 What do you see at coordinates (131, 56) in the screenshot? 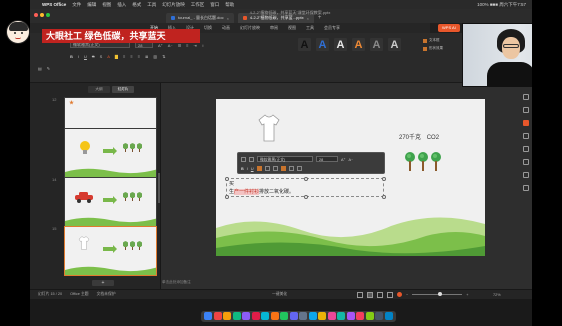
I see `align-center-icon: ≡` at bounding box center [131, 56].